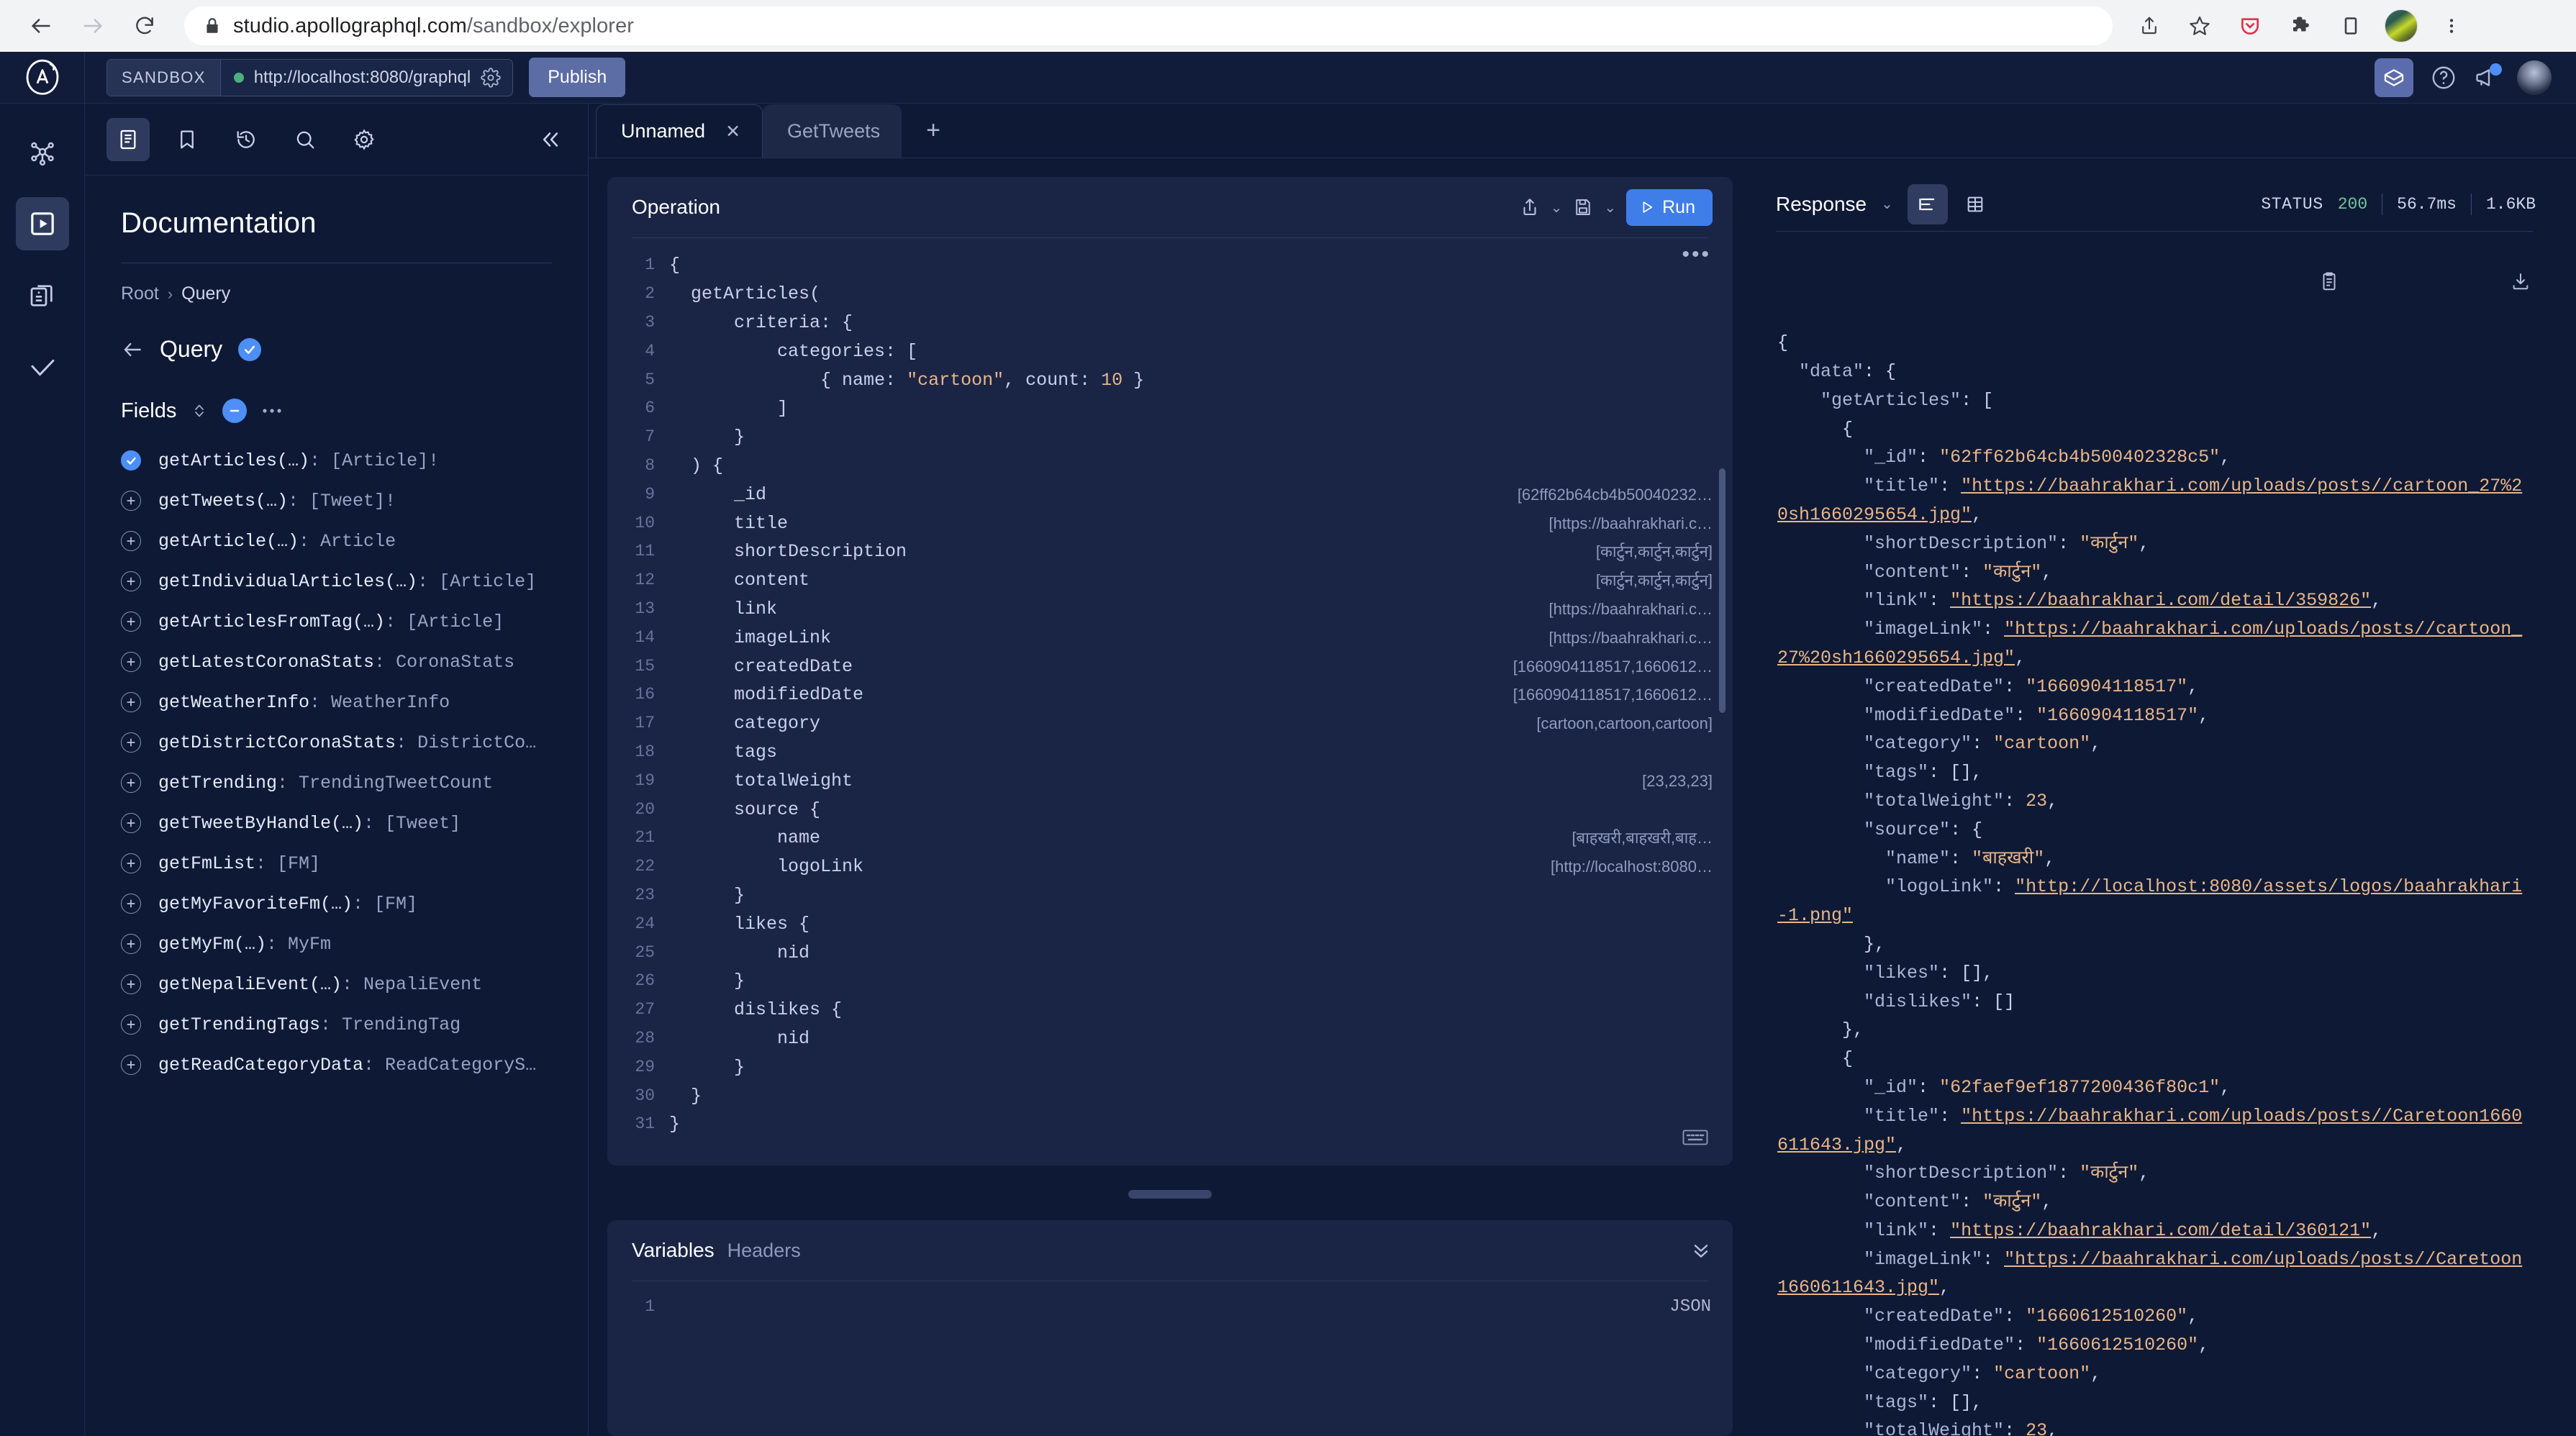 The image size is (2576, 1436). Describe the element at coordinates (42, 296) in the screenshot. I see `schema-diff-icon` at that location.